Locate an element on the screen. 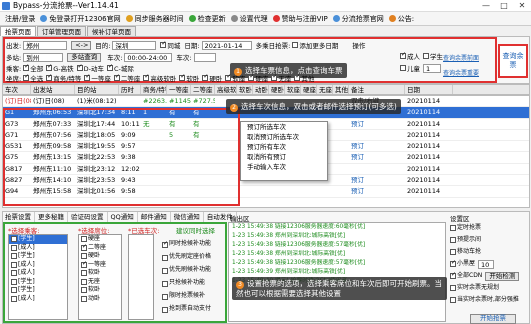 This screenshot has height=324, width=531. to-input: 深圳 is located at coordinates (134, 45).